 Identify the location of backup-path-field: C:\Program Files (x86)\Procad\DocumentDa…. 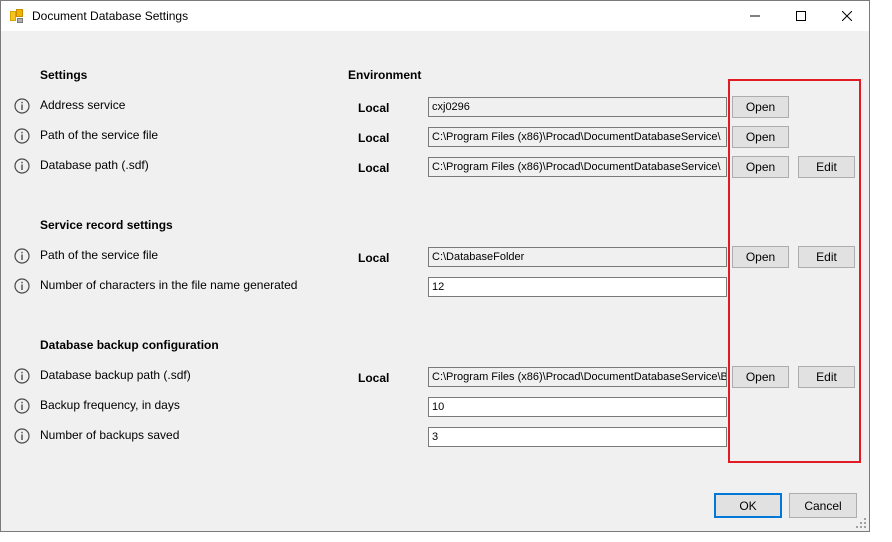
(577, 377).